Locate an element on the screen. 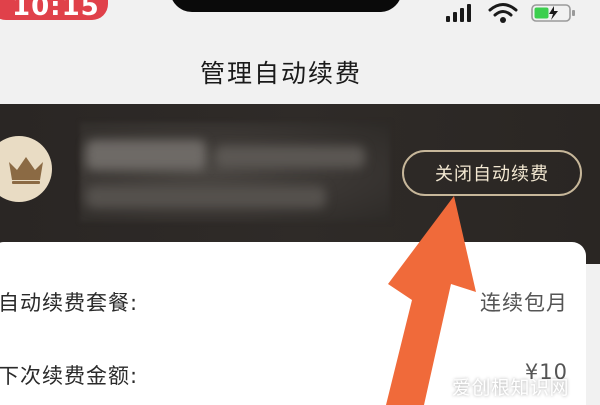 This screenshot has height=405, width=600. next-renewal-amount-label: 下次续费金额: is located at coordinates (69, 376).